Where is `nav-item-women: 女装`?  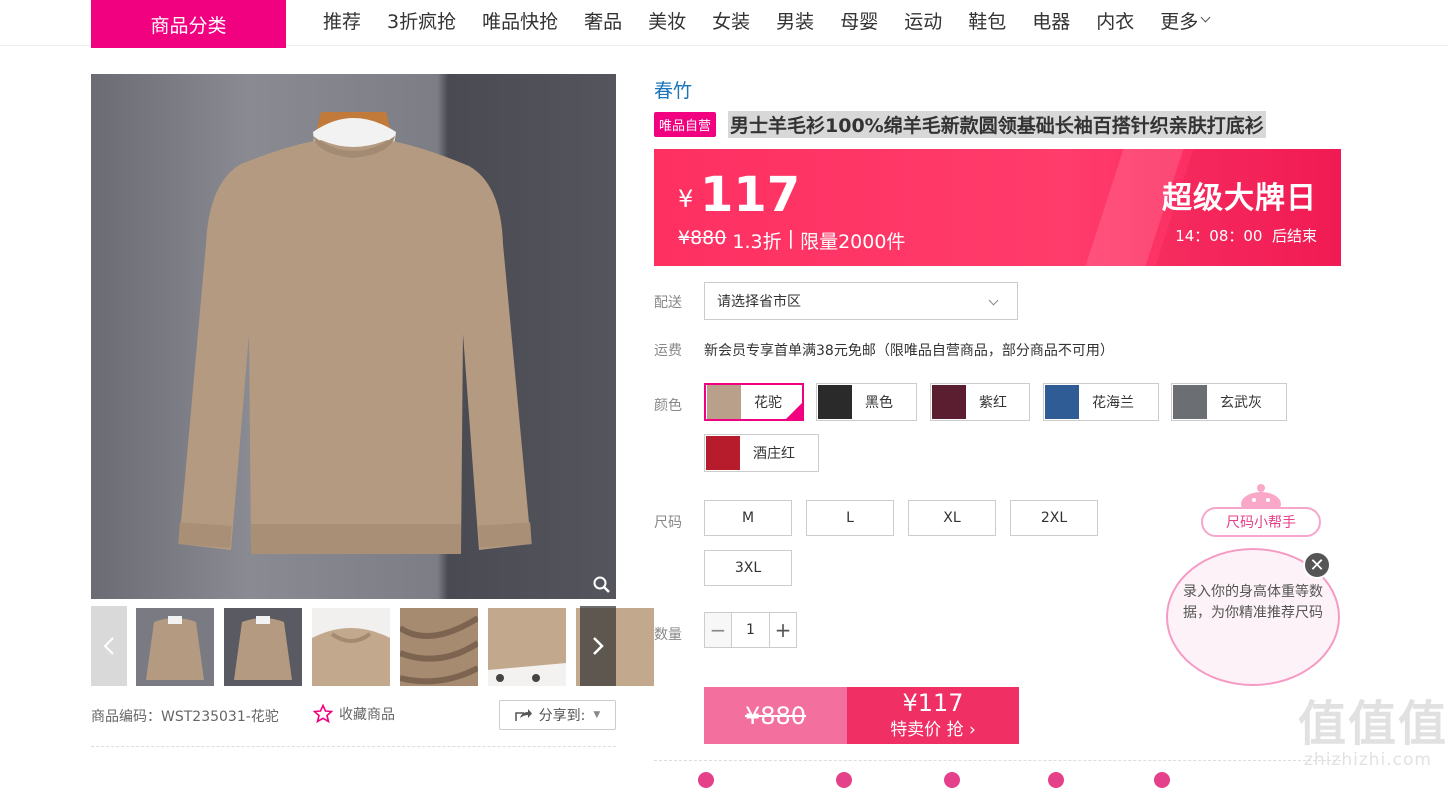 nav-item-women: 女装 is located at coordinates (731, 20).